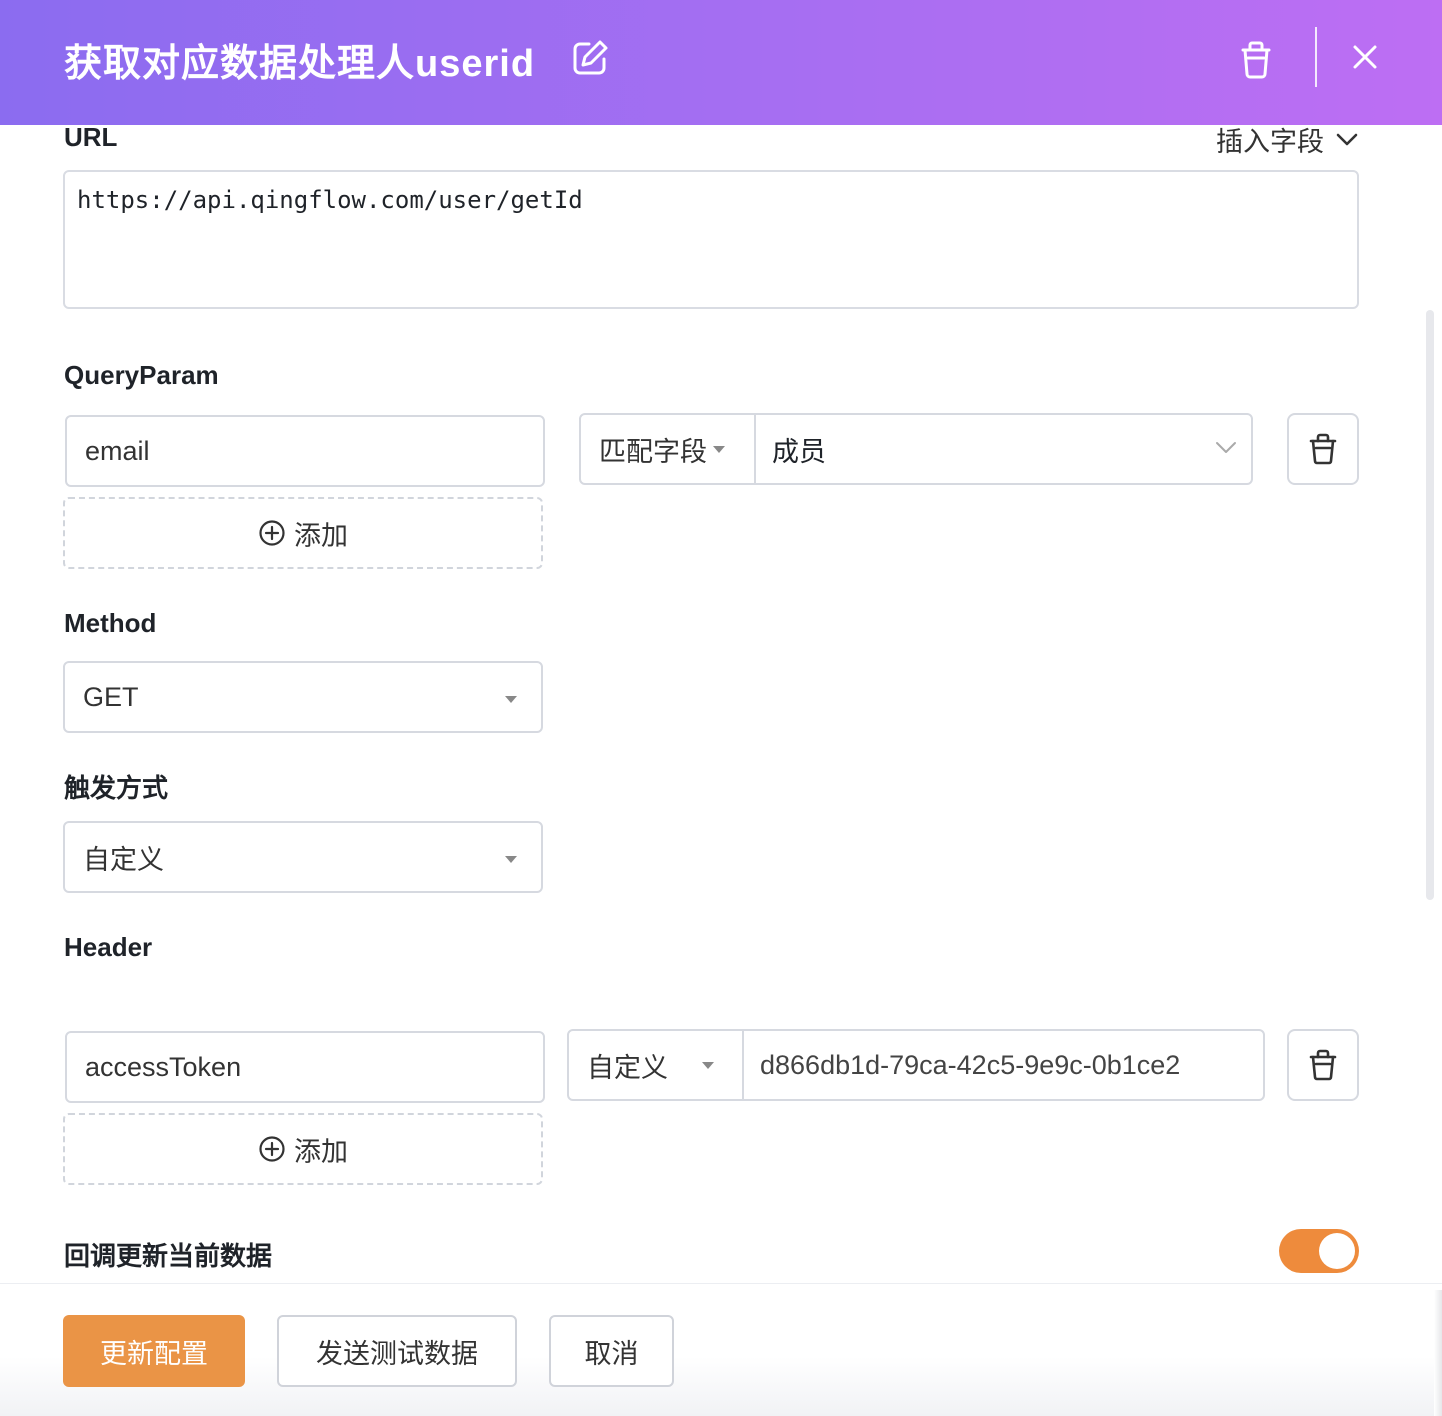  I want to click on header-label: Header, so click(108, 947).